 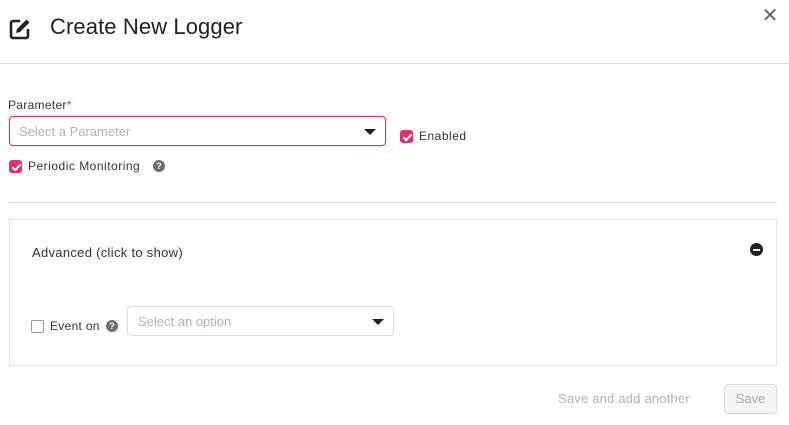 What do you see at coordinates (37, 326) in the screenshot?
I see `event-on-checkbox` at bounding box center [37, 326].